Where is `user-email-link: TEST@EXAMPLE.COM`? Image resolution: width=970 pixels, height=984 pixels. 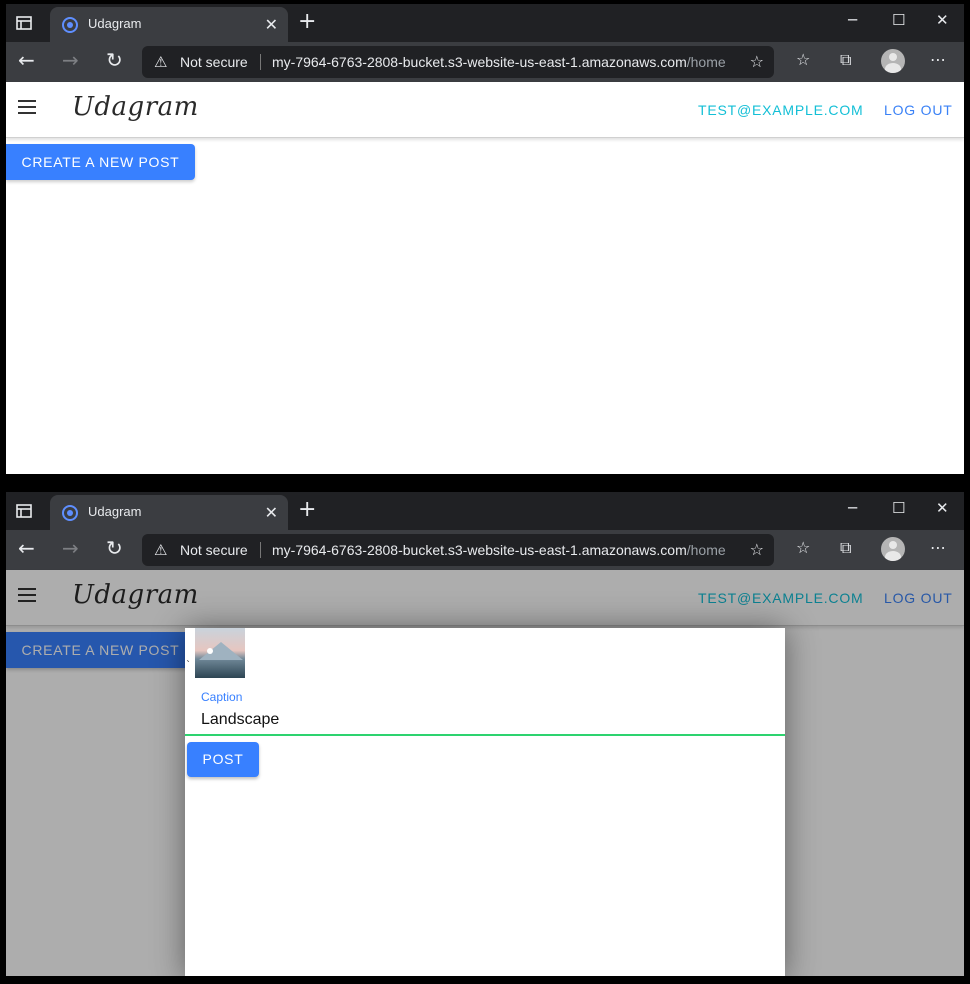
user-email-link: TEST@EXAMPLE.COM is located at coordinates (780, 110).